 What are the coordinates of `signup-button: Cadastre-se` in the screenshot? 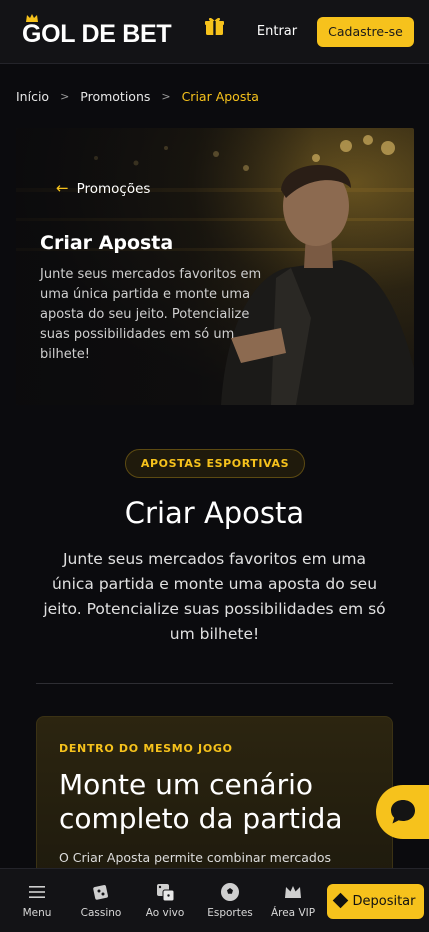 It's located at (365, 32).